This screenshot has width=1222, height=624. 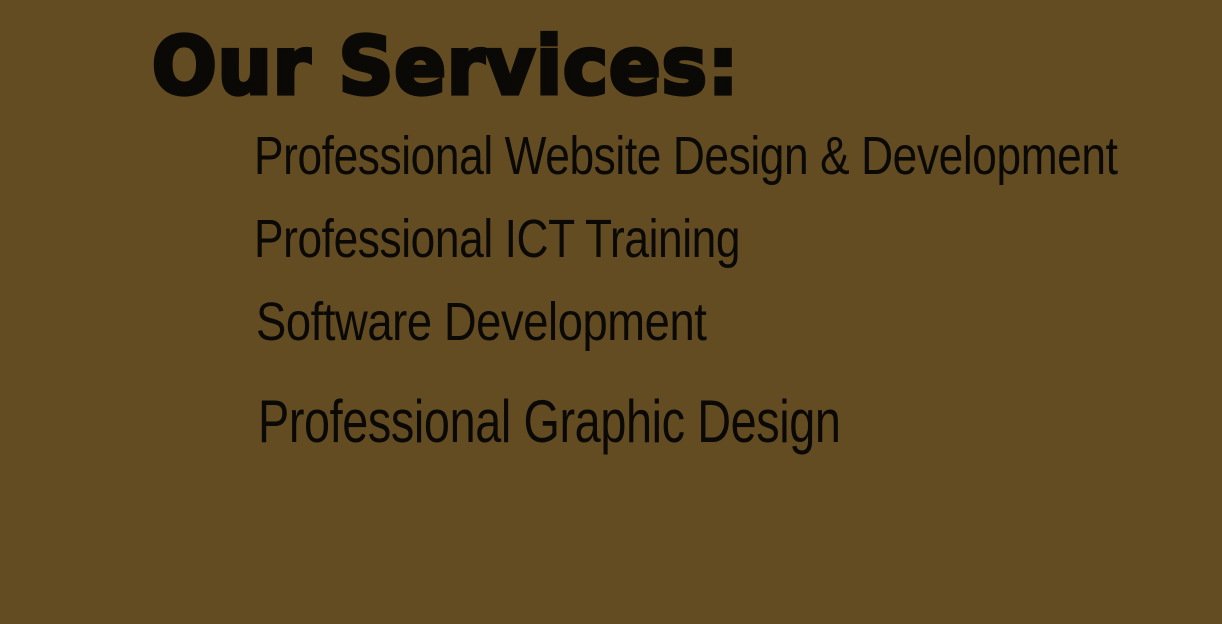 What do you see at coordinates (497, 239) in the screenshot?
I see `service-item-ict-training: Professional ICT Training` at bounding box center [497, 239].